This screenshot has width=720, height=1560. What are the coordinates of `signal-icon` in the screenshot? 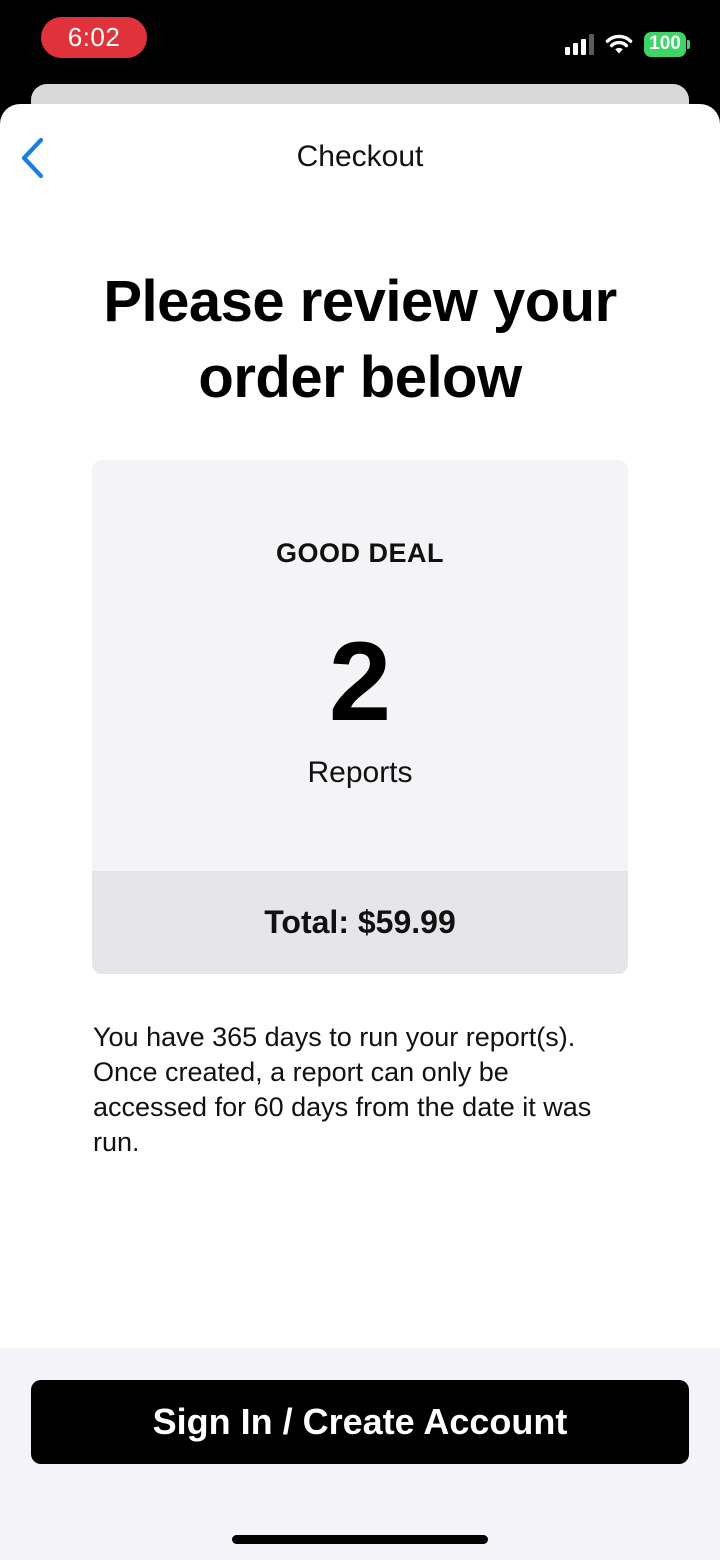 It's located at (579, 44).